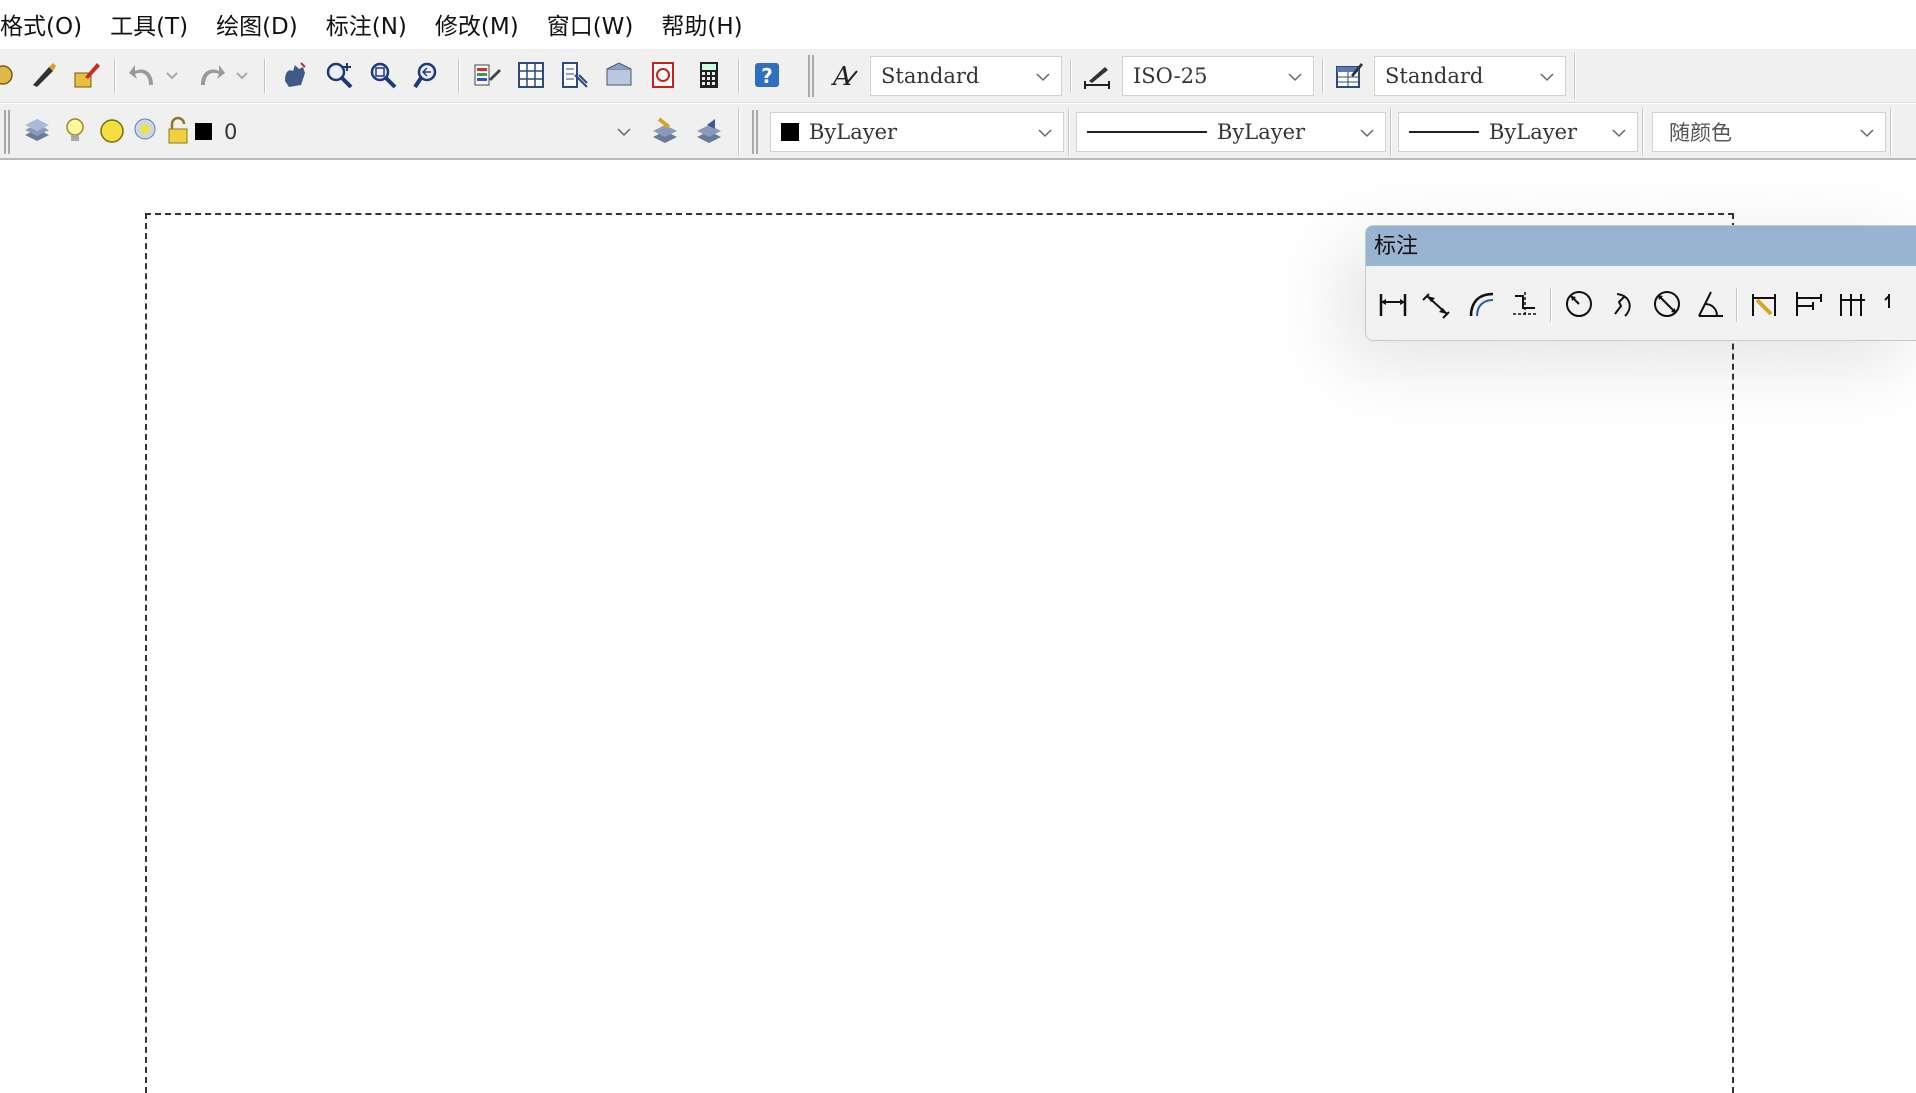 The image size is (1916, 1093). Describe the element at coordinates (1853, 304) in the screenshot. I see `continue-dimension-icon` at that location.